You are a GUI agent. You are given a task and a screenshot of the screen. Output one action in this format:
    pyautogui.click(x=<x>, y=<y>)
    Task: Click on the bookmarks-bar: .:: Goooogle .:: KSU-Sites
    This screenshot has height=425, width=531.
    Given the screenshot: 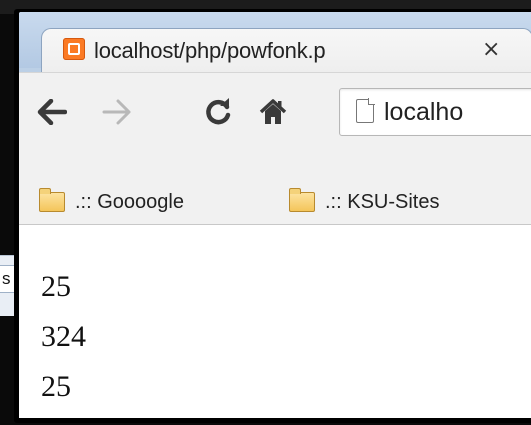 What is the action you would take?
    pyautogui.click(x=275, y=202)
    